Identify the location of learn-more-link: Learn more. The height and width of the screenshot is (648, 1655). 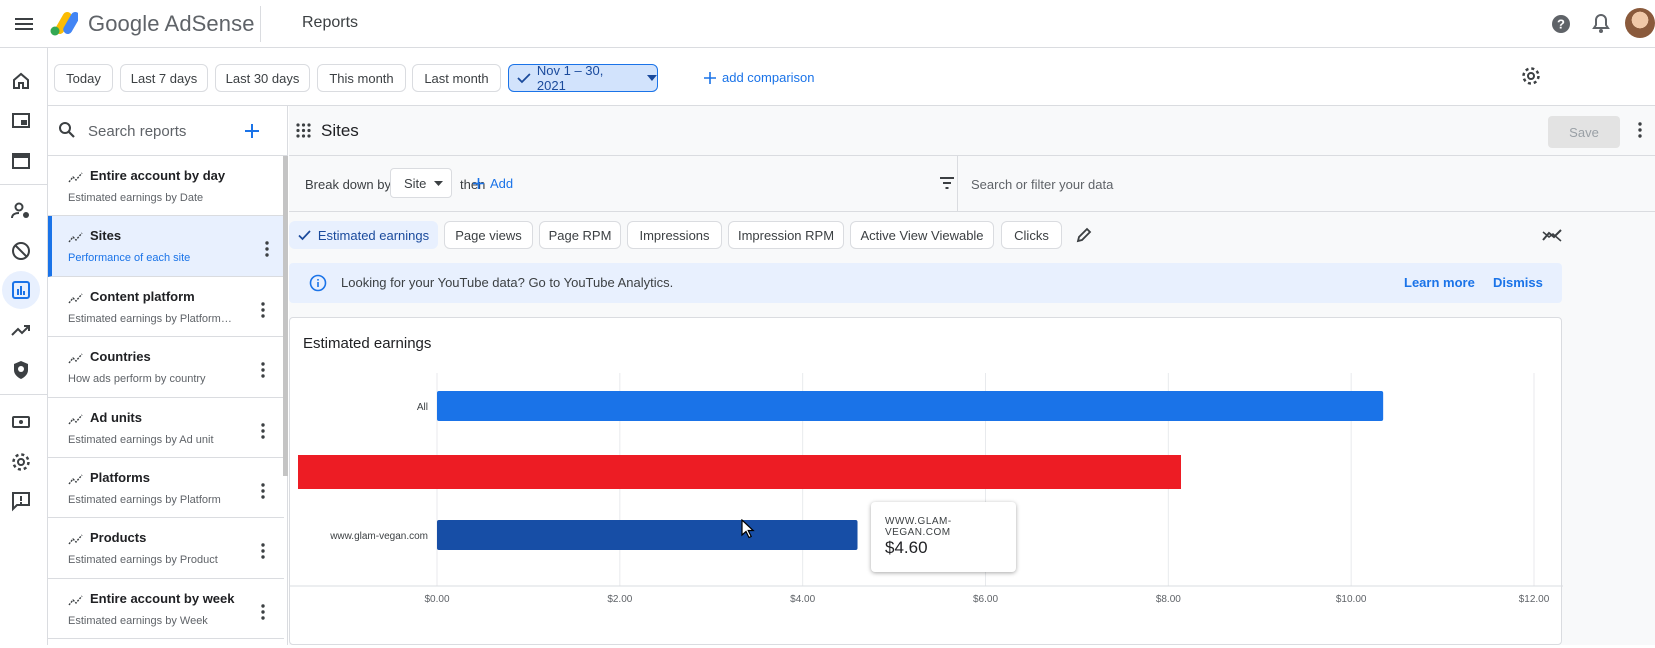
(1439, 282).